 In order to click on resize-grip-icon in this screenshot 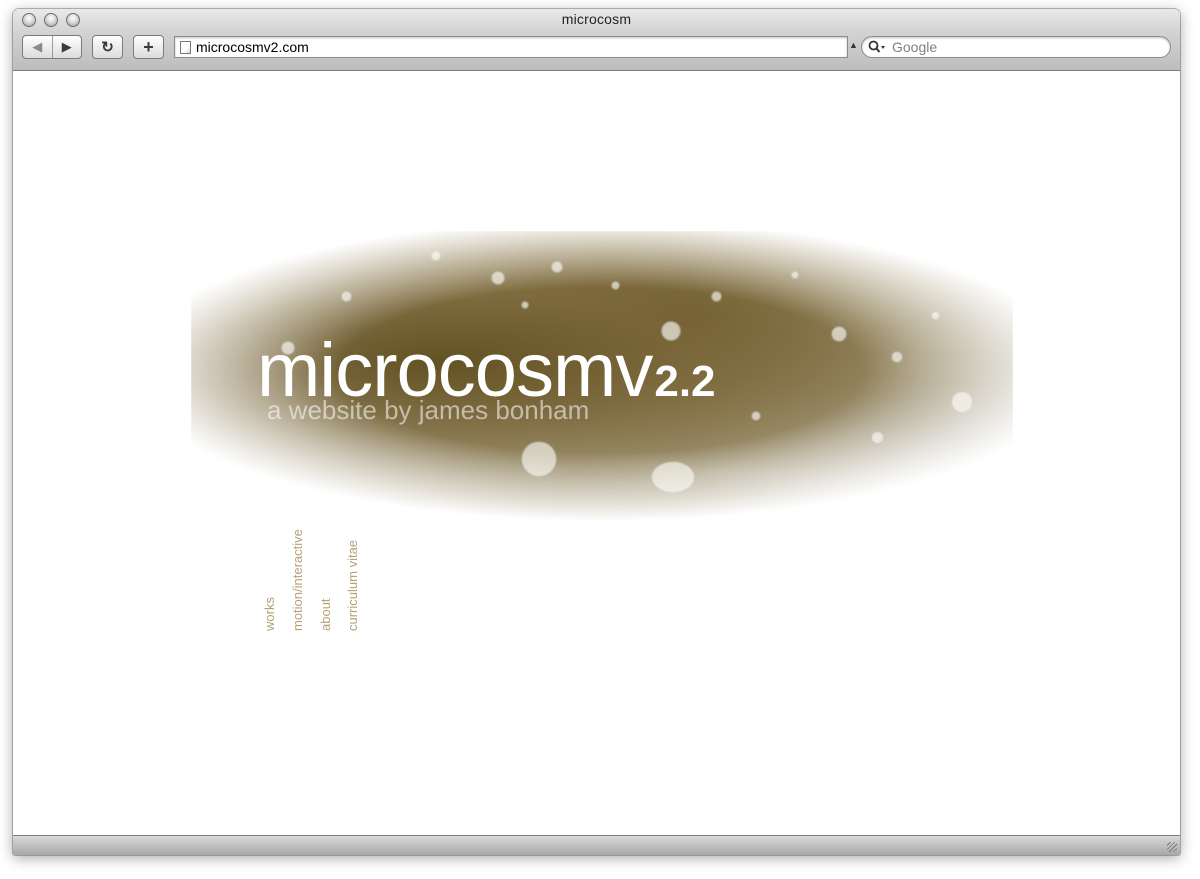, I will do `click(1172, 847)`.